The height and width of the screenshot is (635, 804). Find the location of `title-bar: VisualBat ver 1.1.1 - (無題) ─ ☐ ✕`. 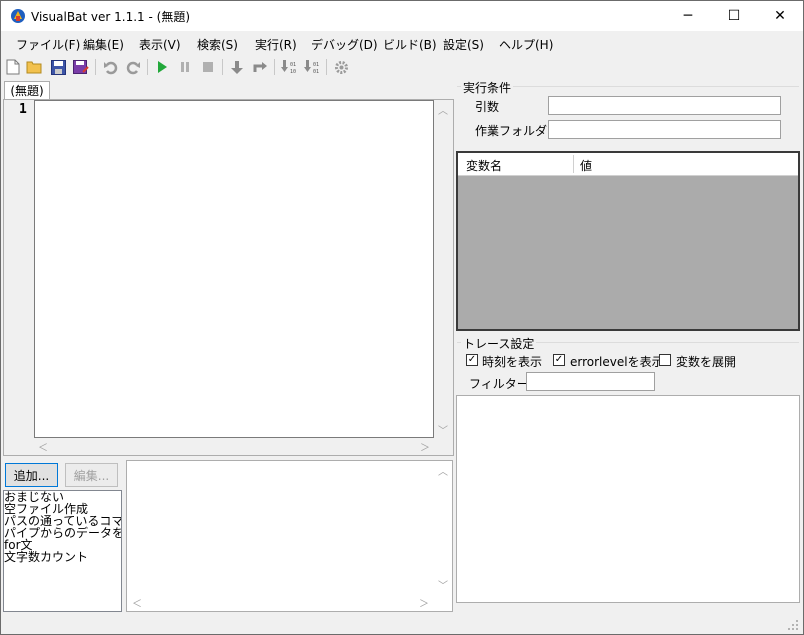

title-bar: VisualBat ver 1.1.1 - (無題) ─ ☐ ✕ is located at coordinates (402, 16).